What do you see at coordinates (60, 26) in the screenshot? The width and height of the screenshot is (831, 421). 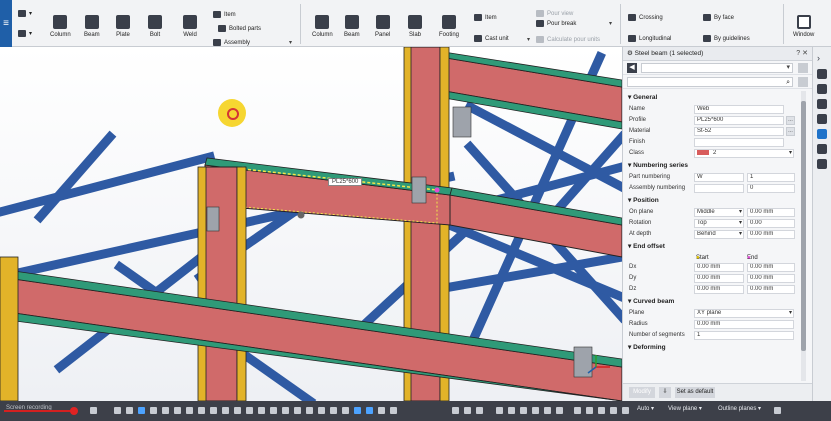 I see `steel-column-button: Column` at bounding box center [60, 26].